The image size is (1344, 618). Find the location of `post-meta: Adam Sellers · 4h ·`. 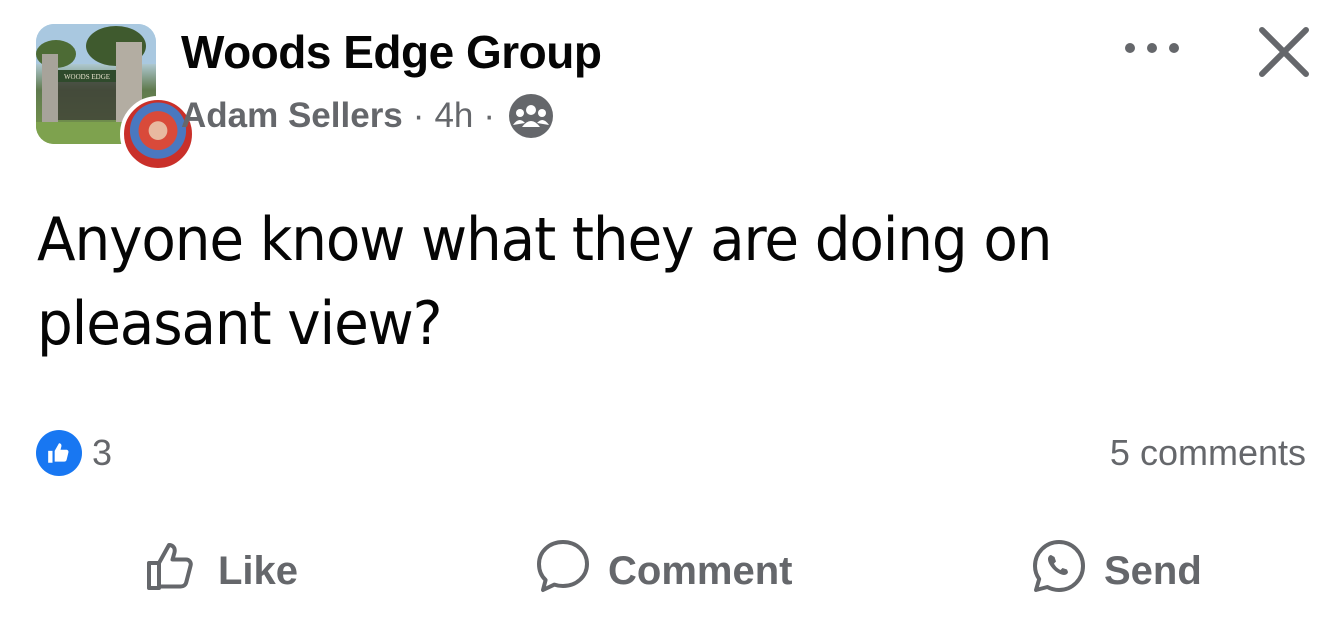

post-meta: Adam Sellers · 4h · is located at coordinates (368, 116).